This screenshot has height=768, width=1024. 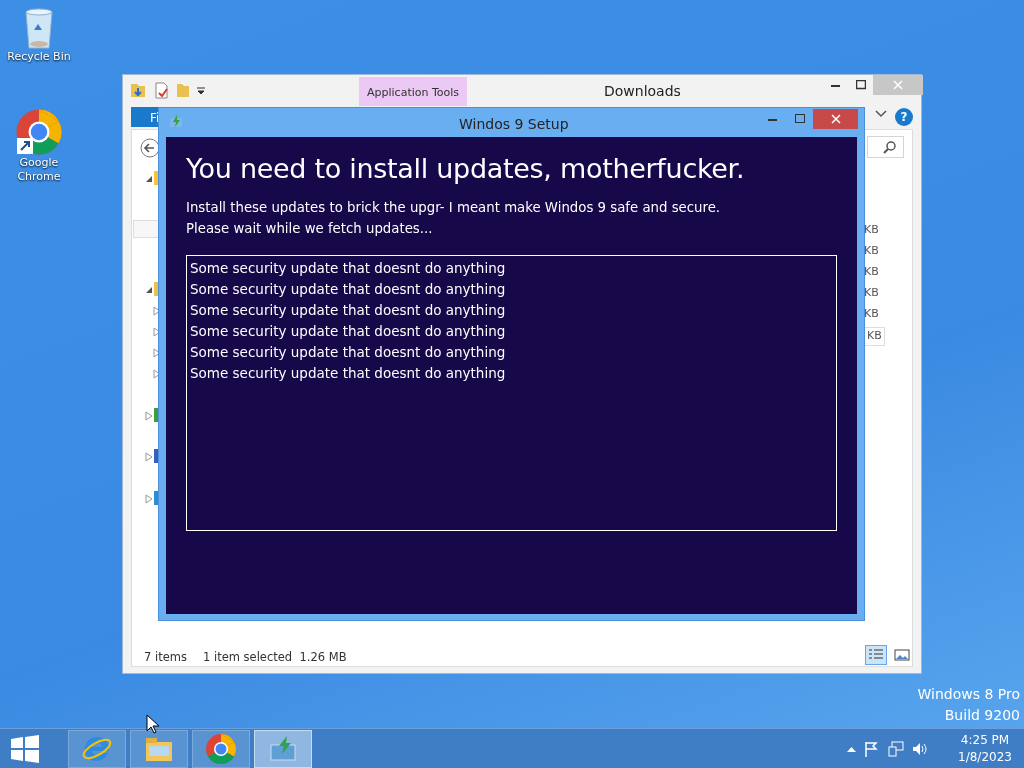 What do you see at coordinates (25, 748) in the screenshot?
I see `start-button` at bounding box center [25, 748].